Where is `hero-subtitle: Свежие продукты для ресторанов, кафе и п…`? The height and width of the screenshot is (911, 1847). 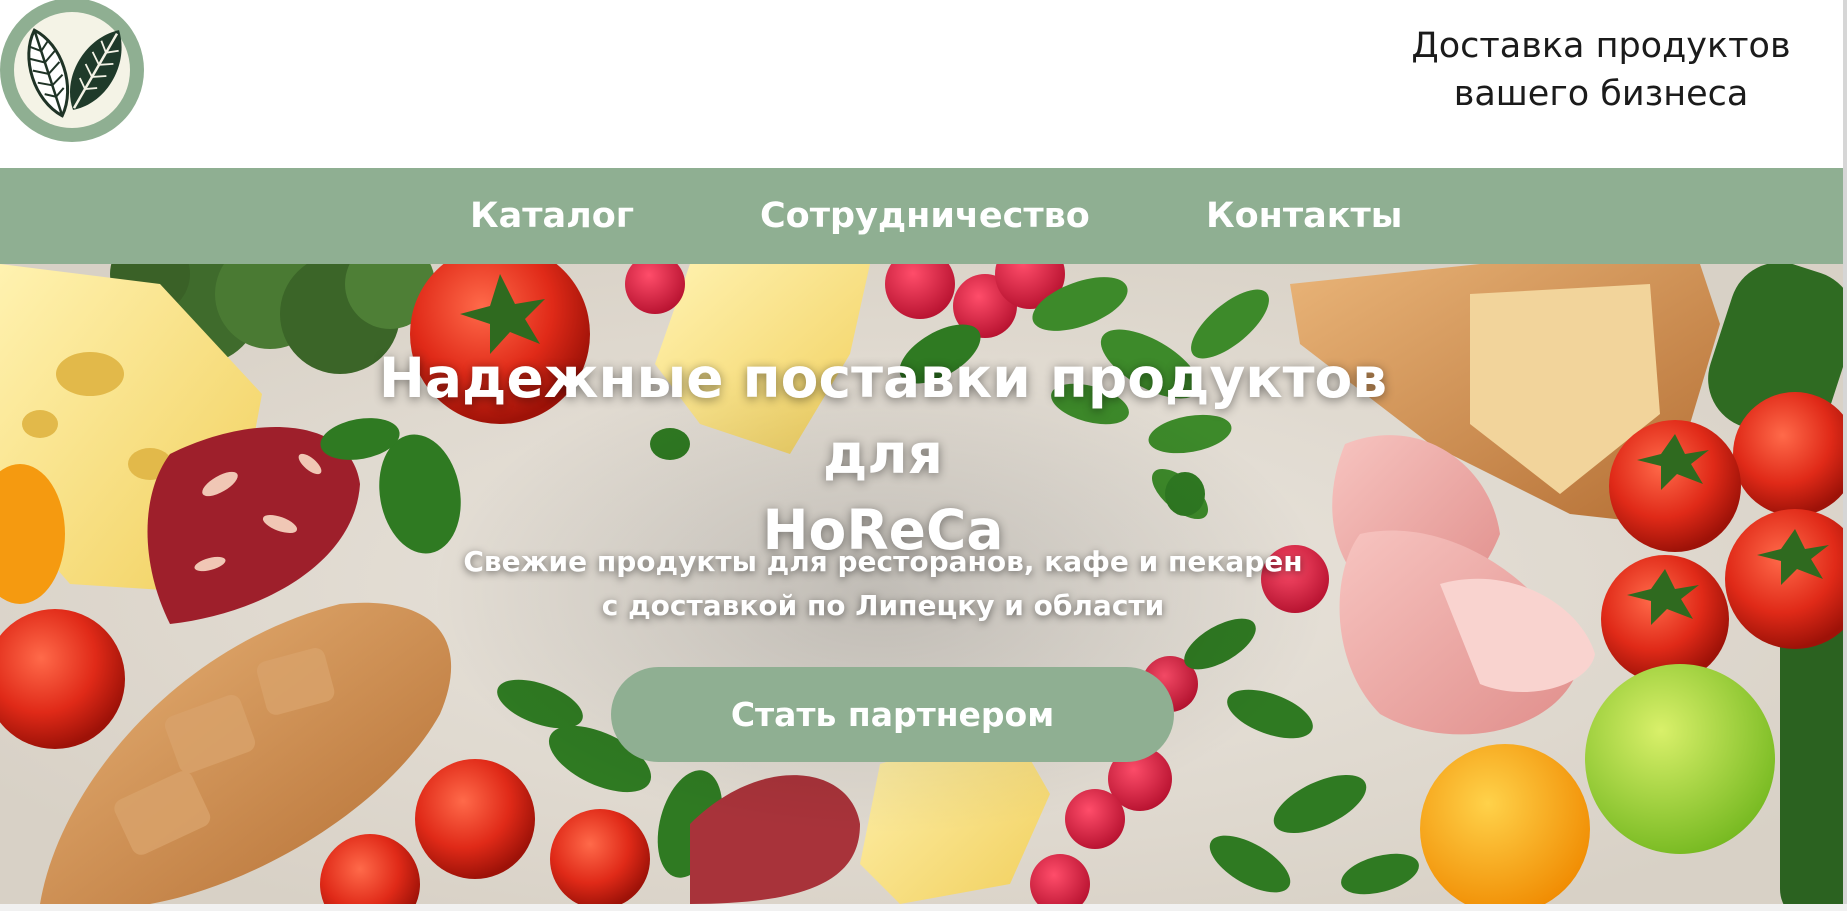
hero-subtitle: Свежие продукты для ресторанов, кафе и п… is located at coordinates (883, 584).